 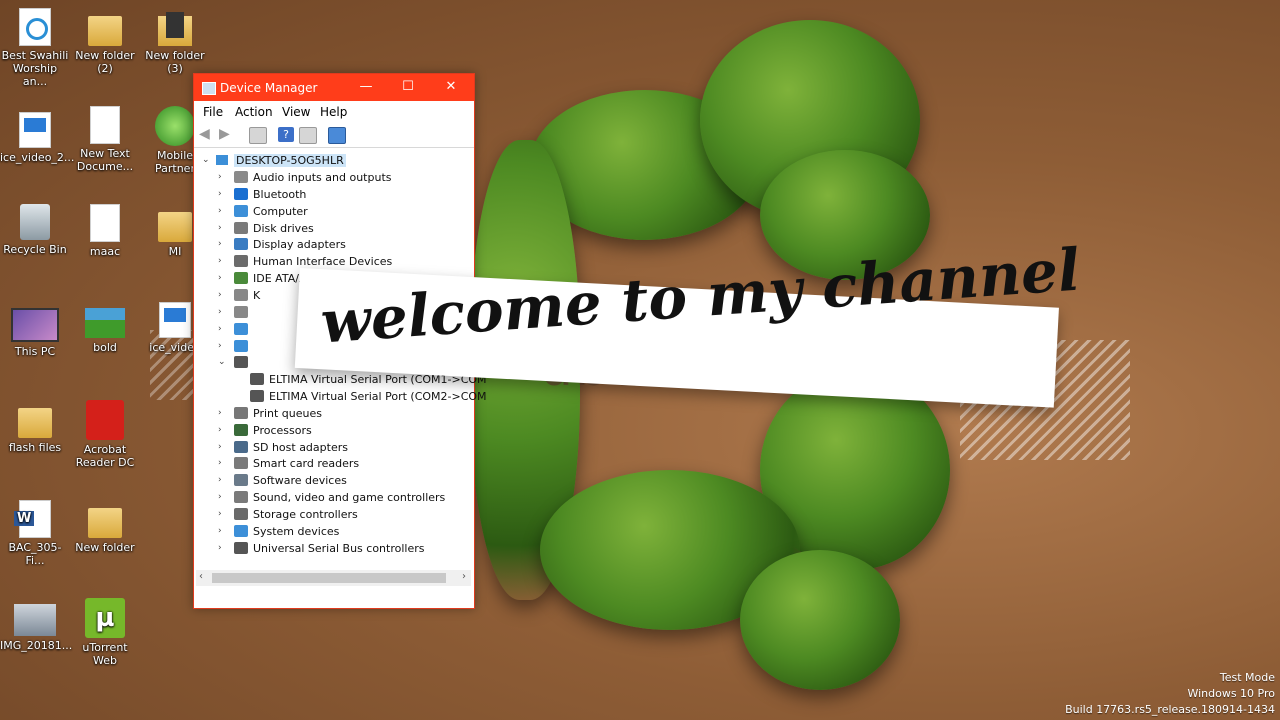 What do you see at coordinates (329, 578) in the screenshot?
I see `scroll-thumb` at bounding box center [329, 578].